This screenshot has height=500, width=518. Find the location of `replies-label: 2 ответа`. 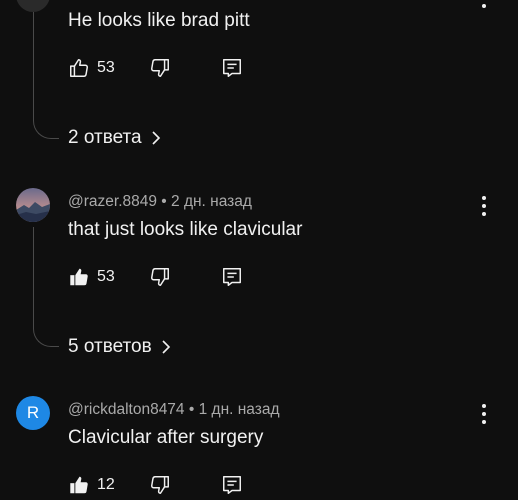

replies-label: 2 ответа is located at coordinates (105, 137).